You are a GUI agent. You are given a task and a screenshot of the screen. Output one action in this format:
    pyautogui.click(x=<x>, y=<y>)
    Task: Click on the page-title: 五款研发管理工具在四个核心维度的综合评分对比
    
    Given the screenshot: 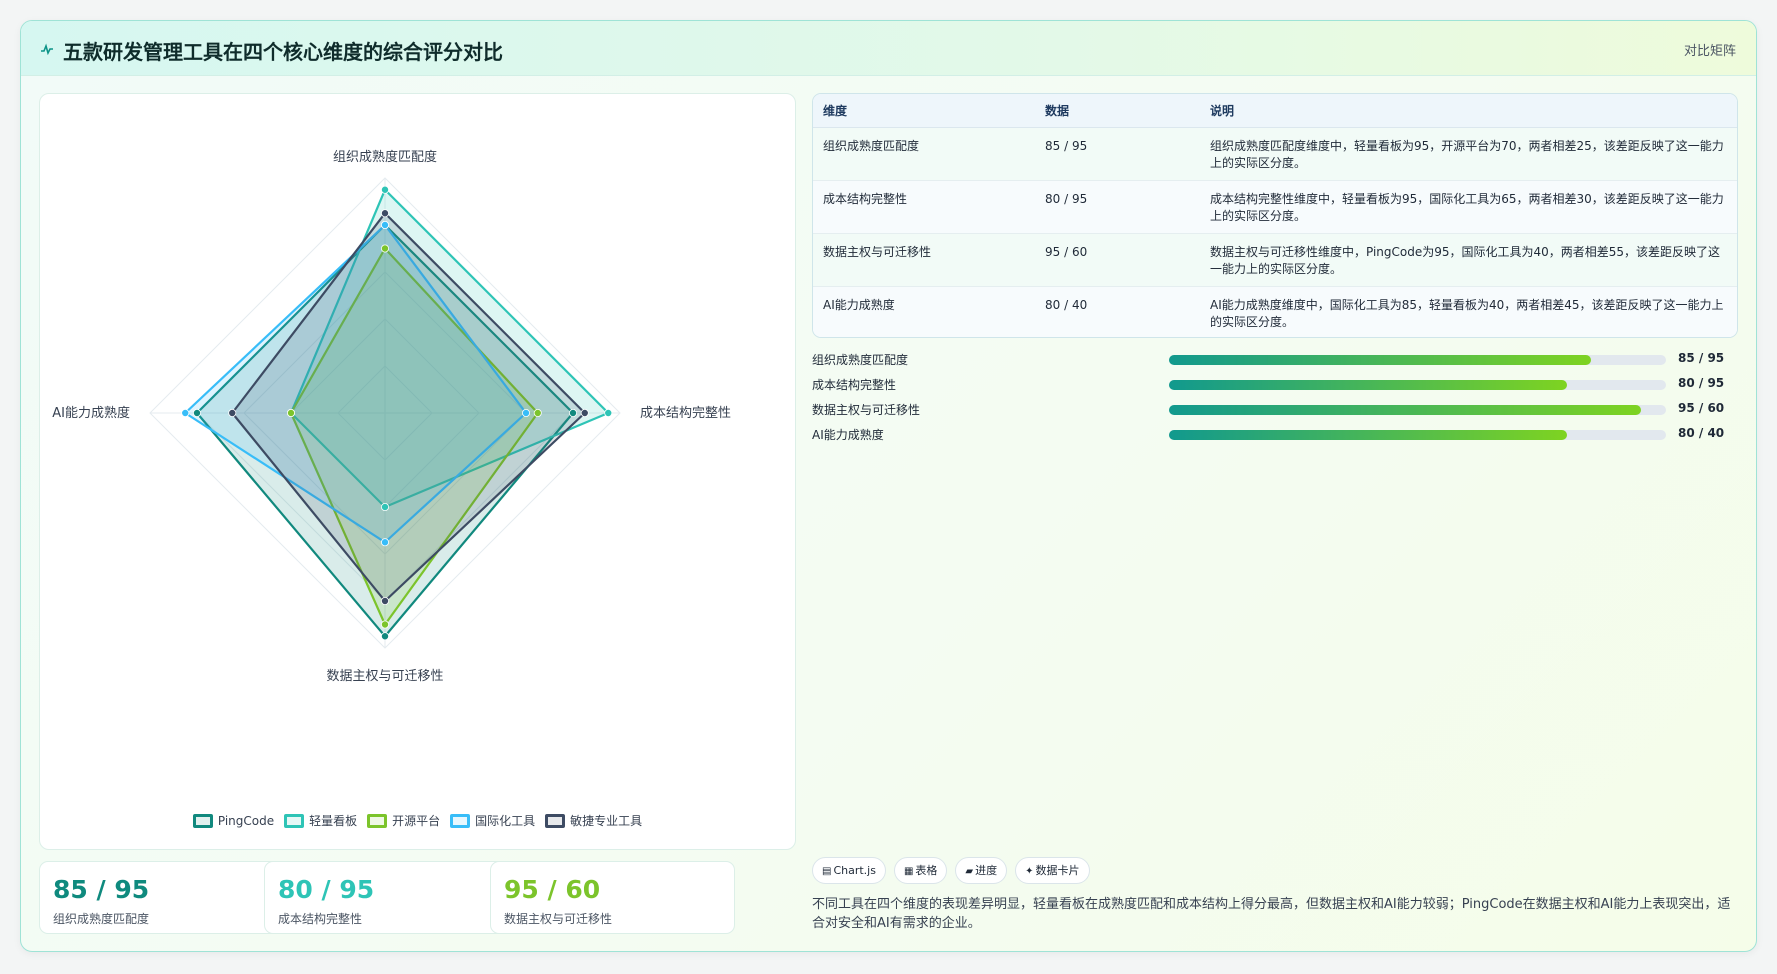 What is the action you would take?
    pyautogui.click(x=283, y=52)
    